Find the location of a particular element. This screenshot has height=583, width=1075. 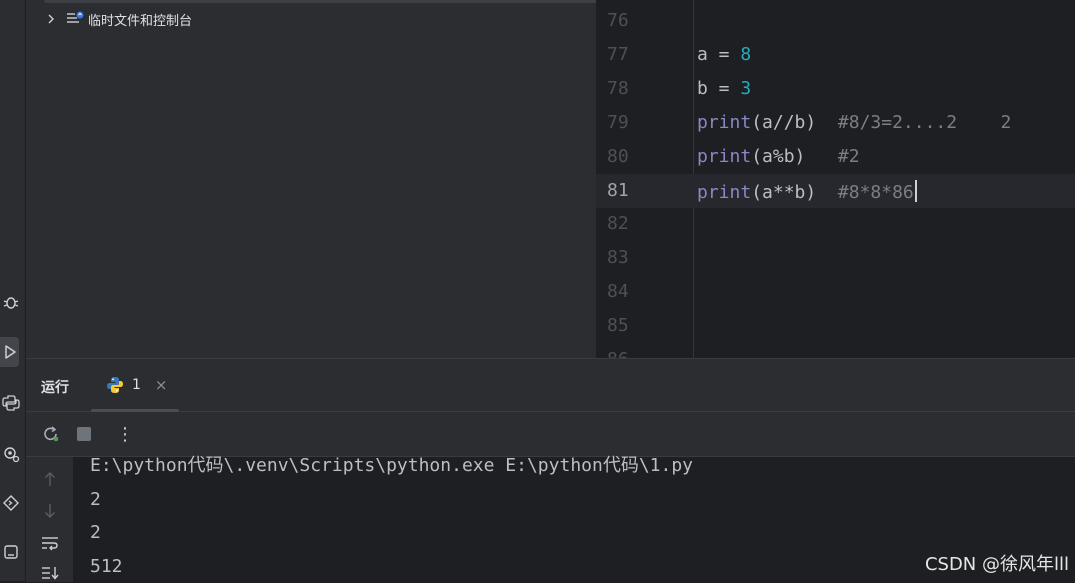

number-token: 8 is located at coordinates (745, 54).